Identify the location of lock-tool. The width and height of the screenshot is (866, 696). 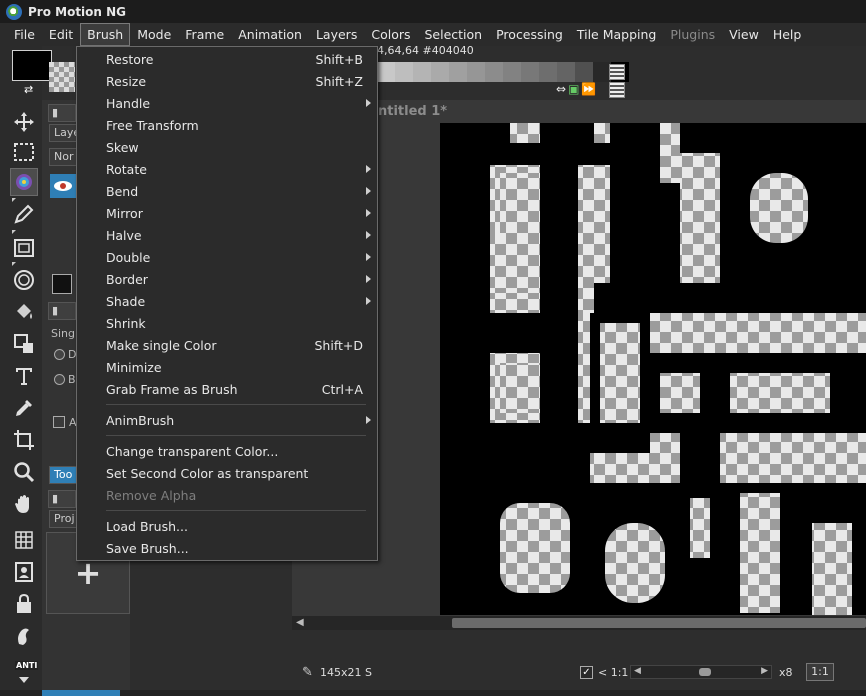
(24, 604).